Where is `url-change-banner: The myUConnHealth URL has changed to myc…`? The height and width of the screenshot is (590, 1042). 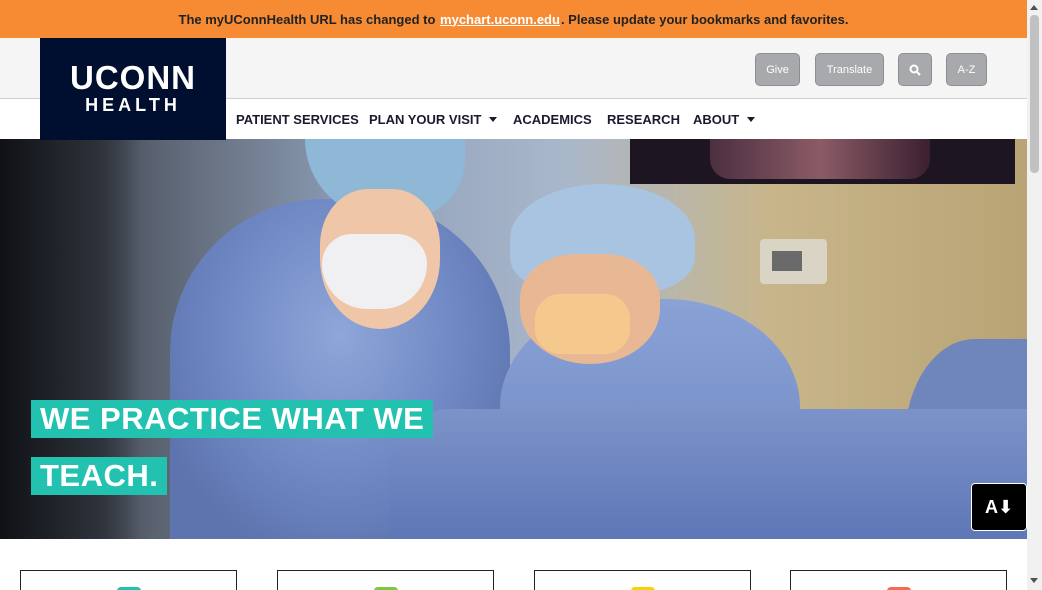
url-change-banner: The myUConnHealth URL has changed to myc… is located at coordinates (513, 19).